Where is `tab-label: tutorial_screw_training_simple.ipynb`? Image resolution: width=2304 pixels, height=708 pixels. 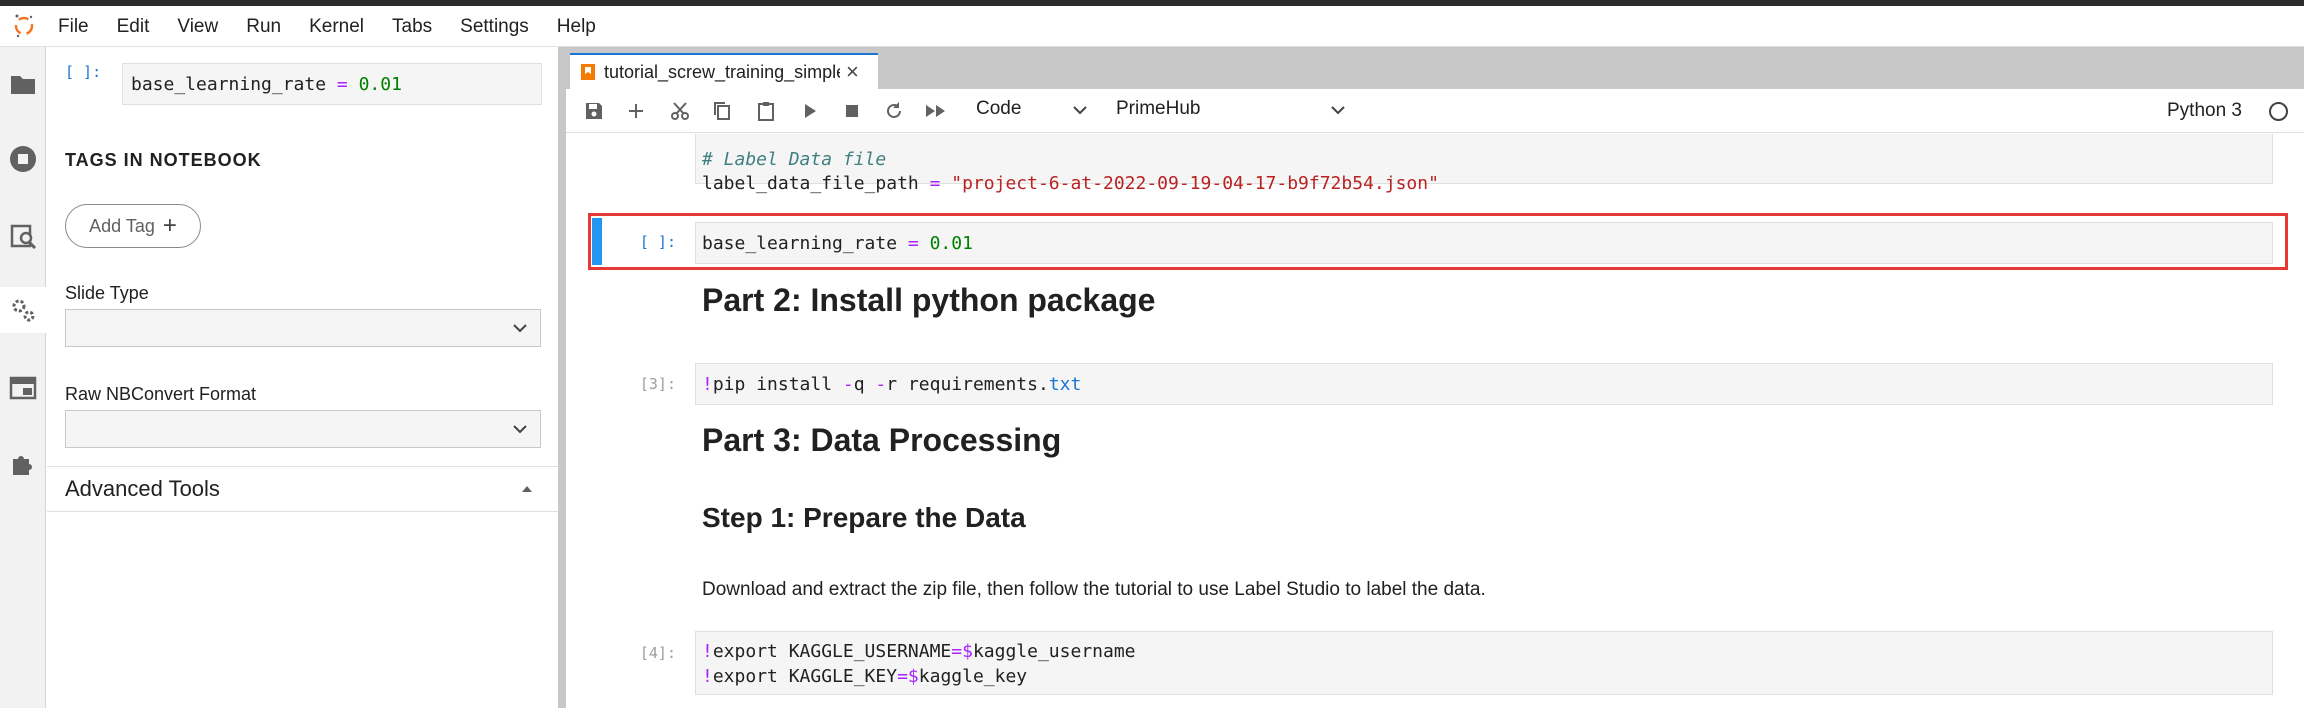
tab-label: tutorial_screw_training_simple.ipynb is located at coordinates (722, 71).